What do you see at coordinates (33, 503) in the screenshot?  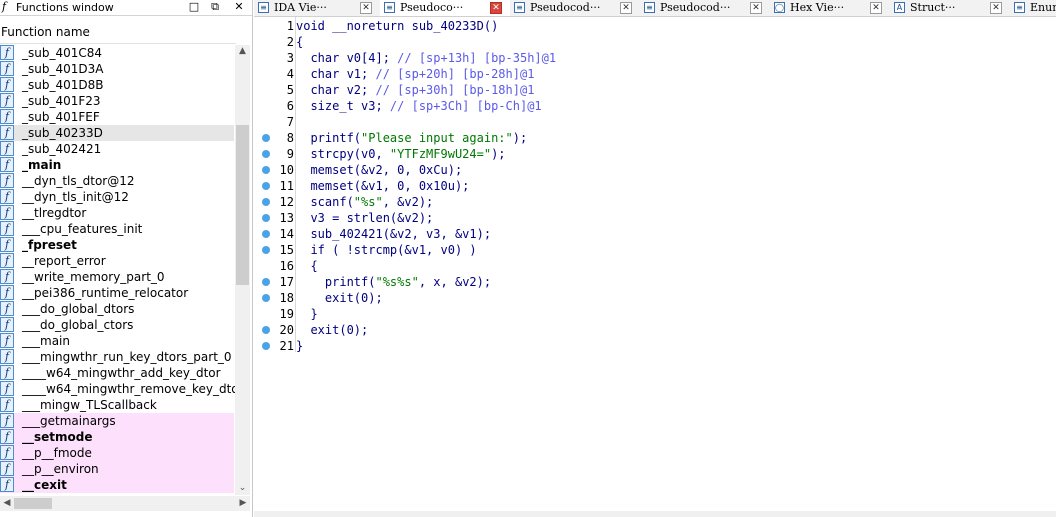 I see `horizontal-scrollbar-thumb` at bounding box center [33, 503].